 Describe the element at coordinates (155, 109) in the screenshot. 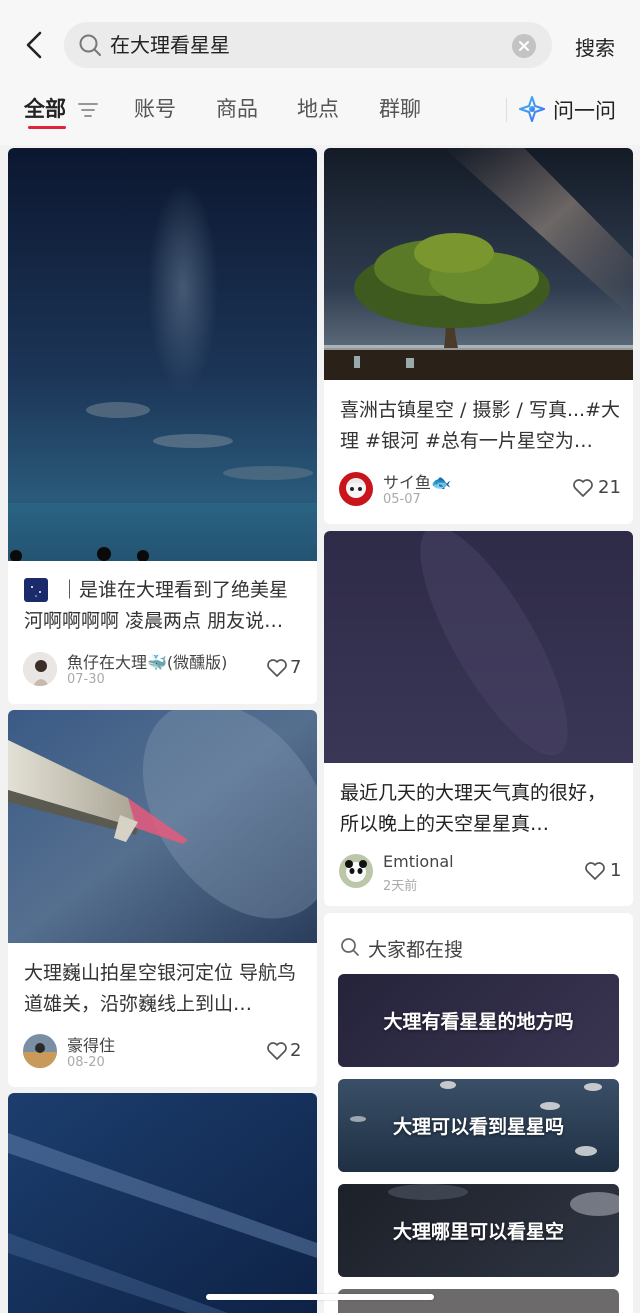

I see `tab-accounts: 账号` at that location.